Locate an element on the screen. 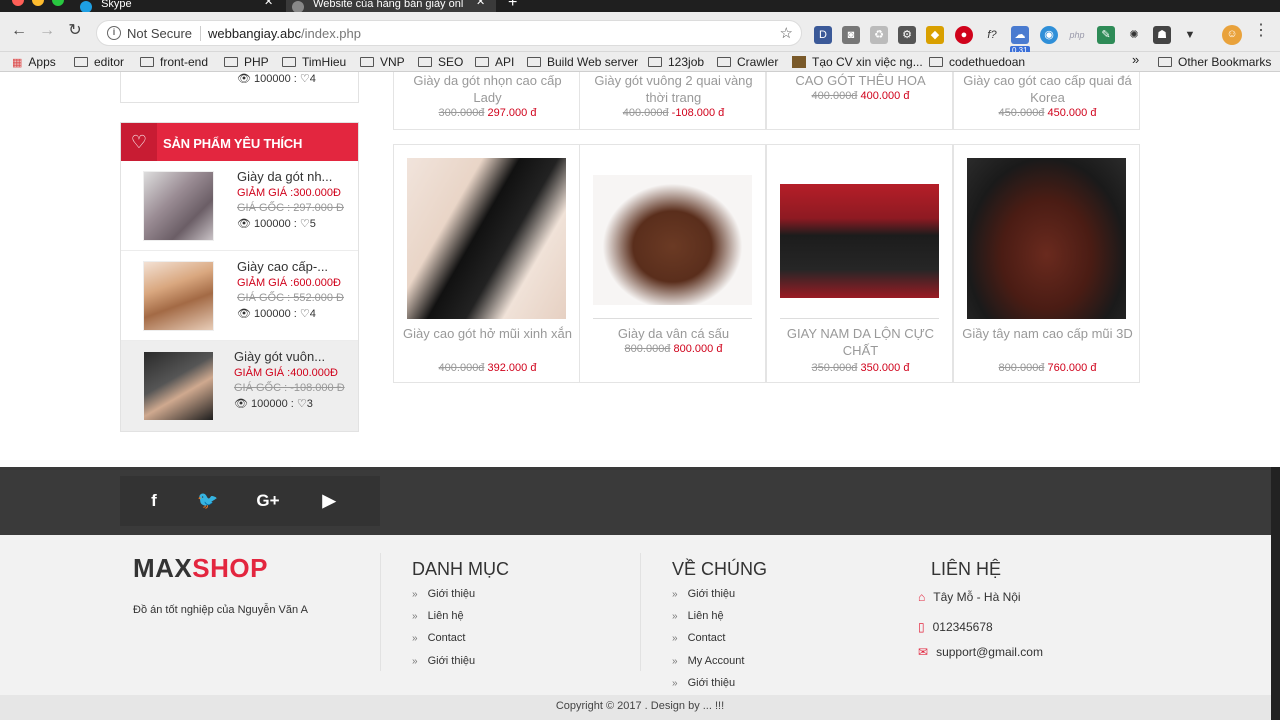 The height and width of the screenshot is (720, 1280). camera-icon: ◙ is located at coordinates (851, 35).